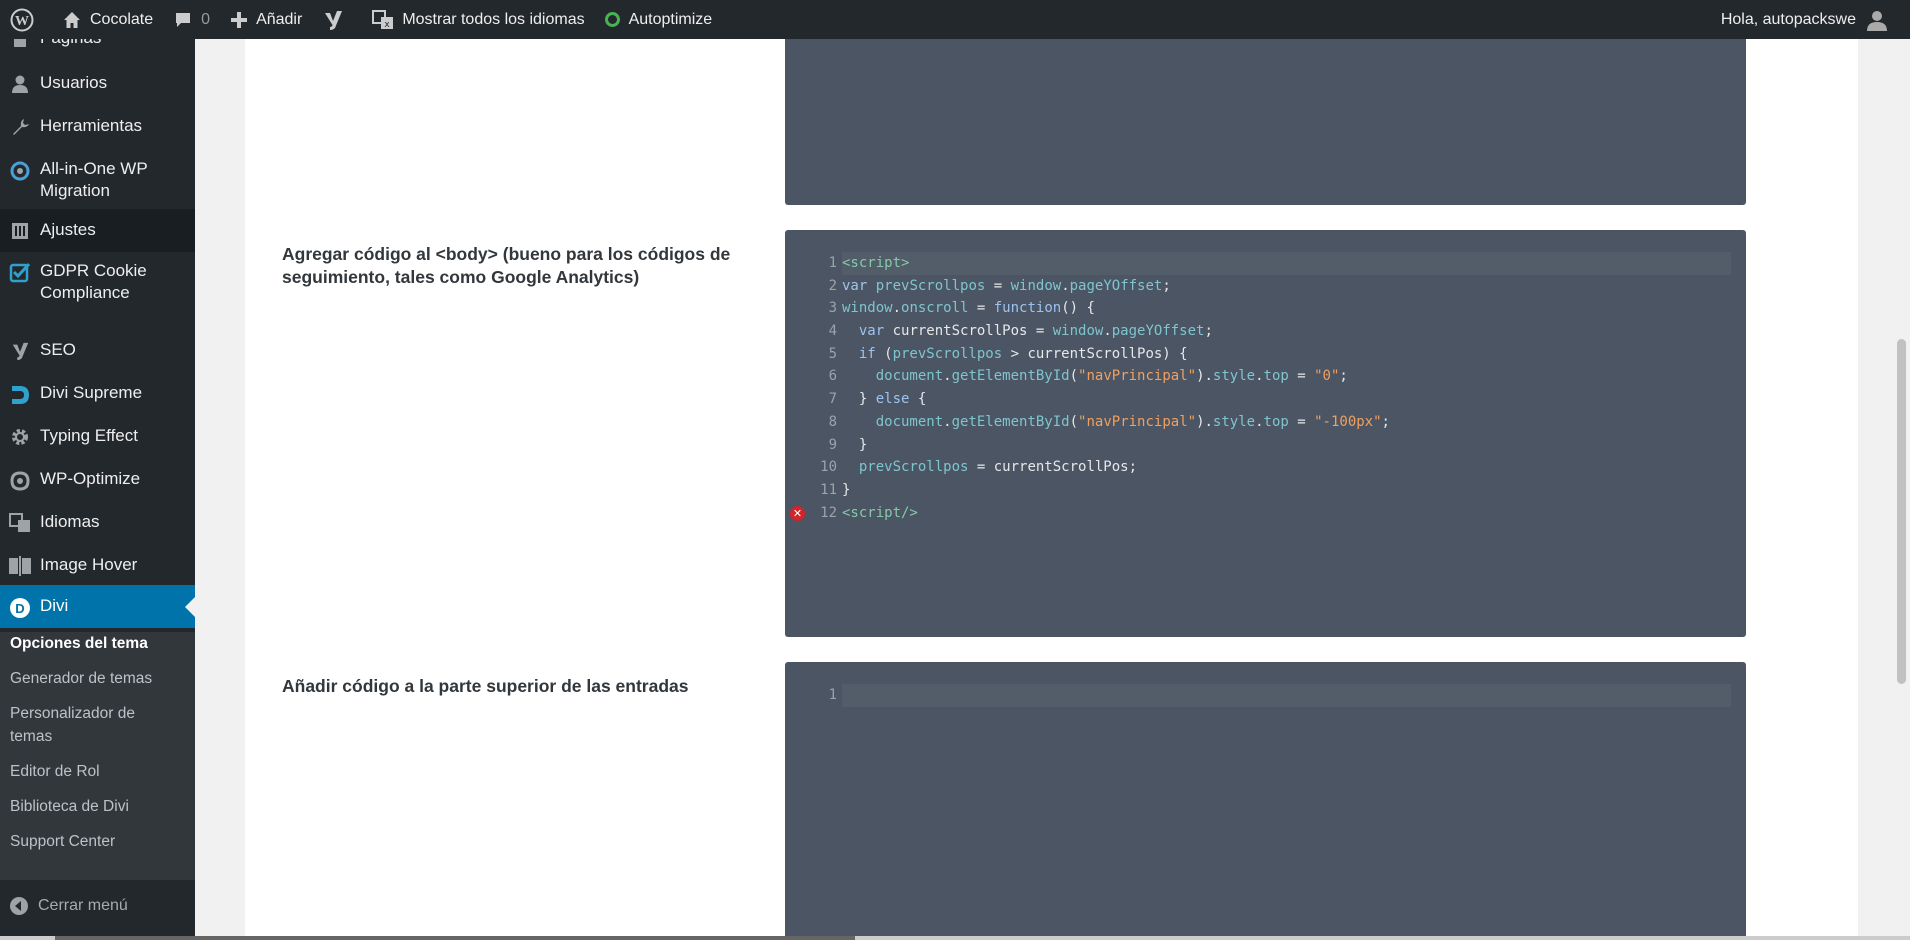  I want to click on submenu-theme-customizer: Personalizador de temas, so click(85, 725).